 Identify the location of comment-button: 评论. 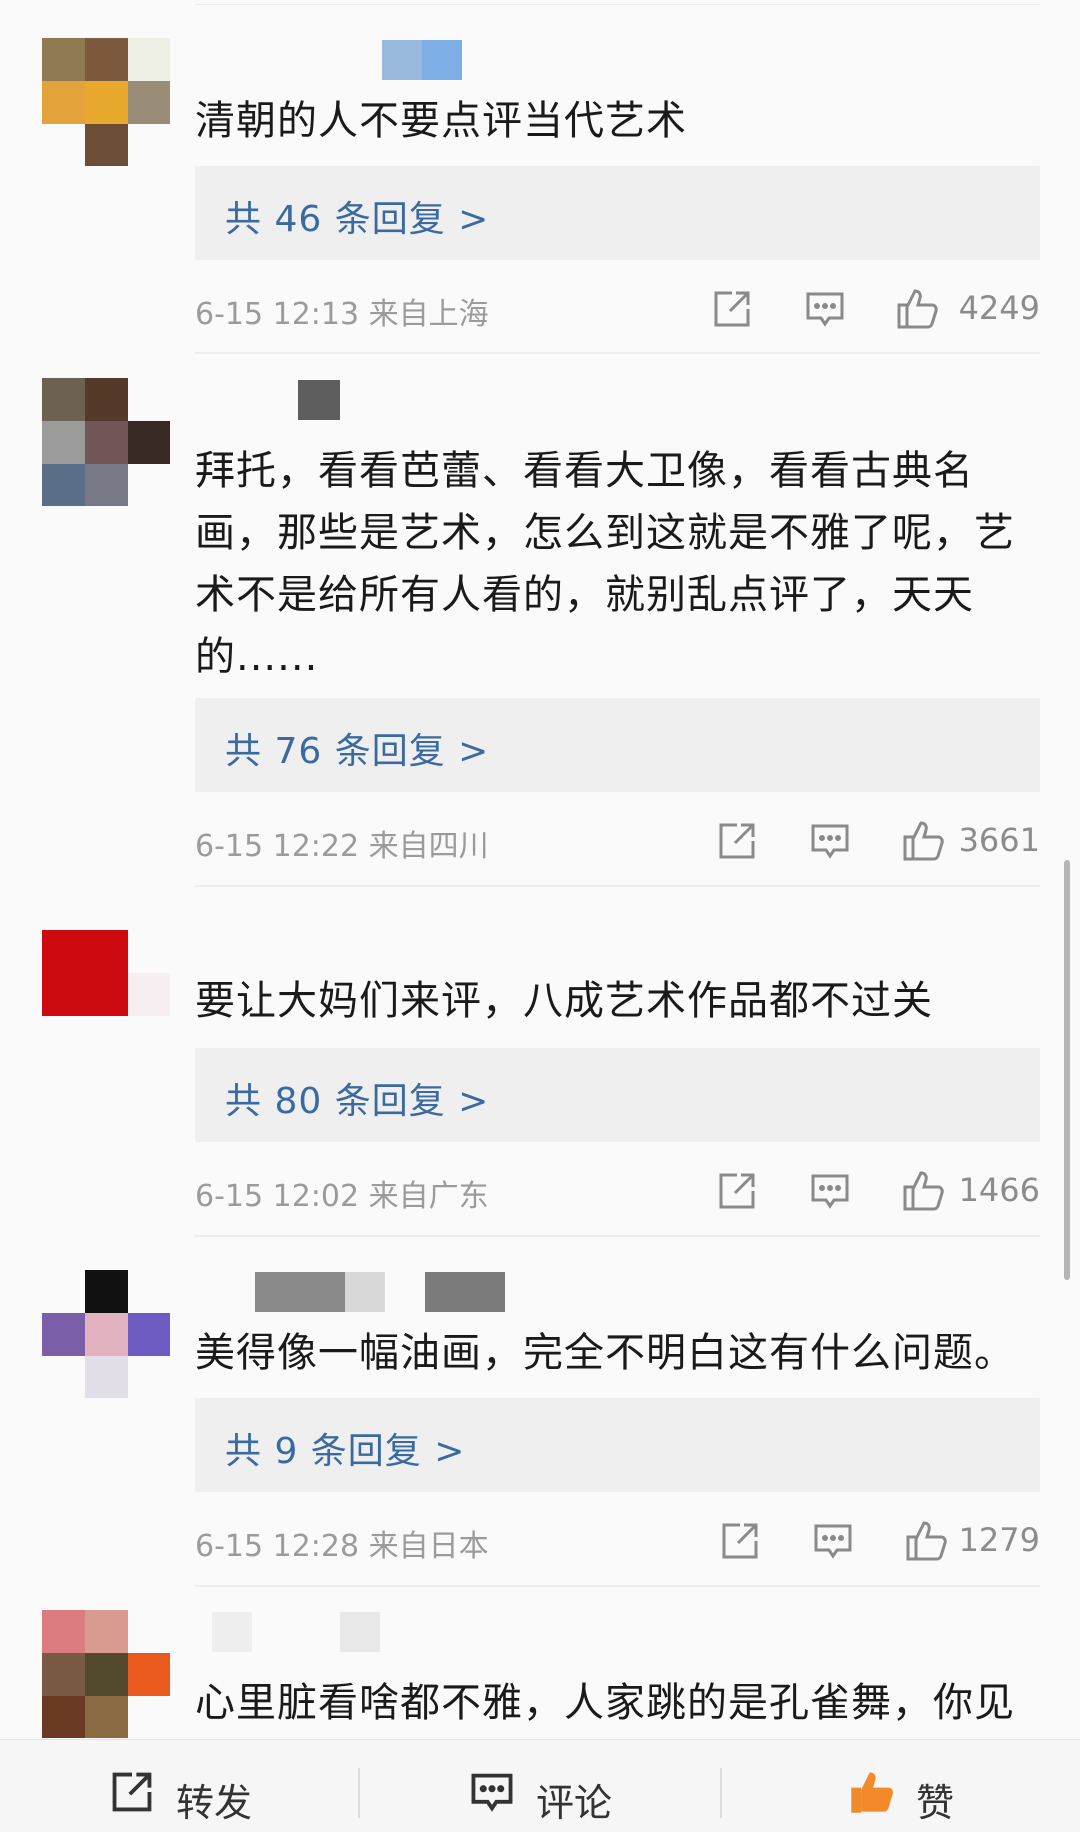
(560, 1786).